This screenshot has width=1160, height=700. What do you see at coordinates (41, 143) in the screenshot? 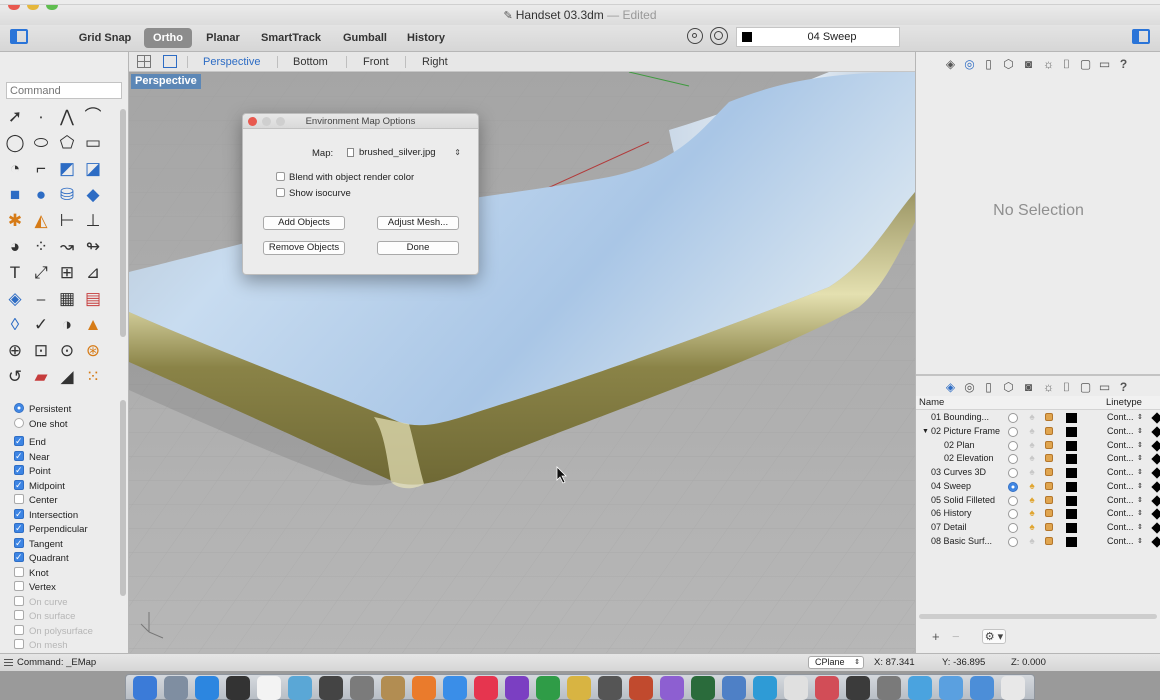
I see `ellipse-icon: ⬭` at bounding box center [41, 143].